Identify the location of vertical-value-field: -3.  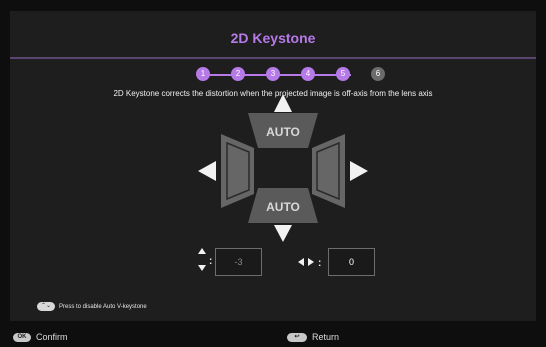
(238, 262).